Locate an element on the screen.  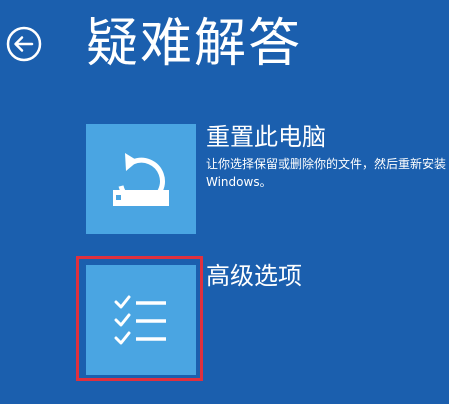
back-button is located at coordinates (24, 44).